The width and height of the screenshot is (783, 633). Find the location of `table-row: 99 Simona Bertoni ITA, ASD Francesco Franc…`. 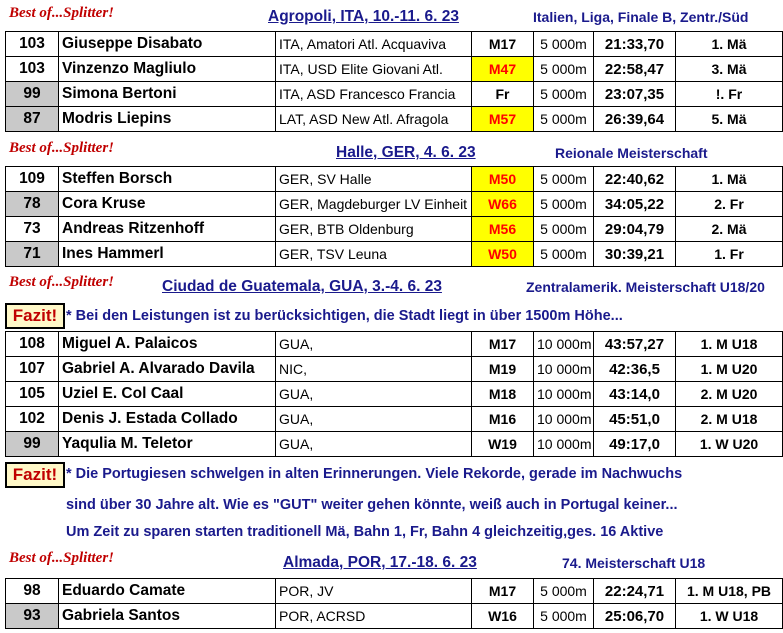

table-row: 99 Simona Bertoni ITA, ASD Francesco Franc… is located at coordinates (394, 94).